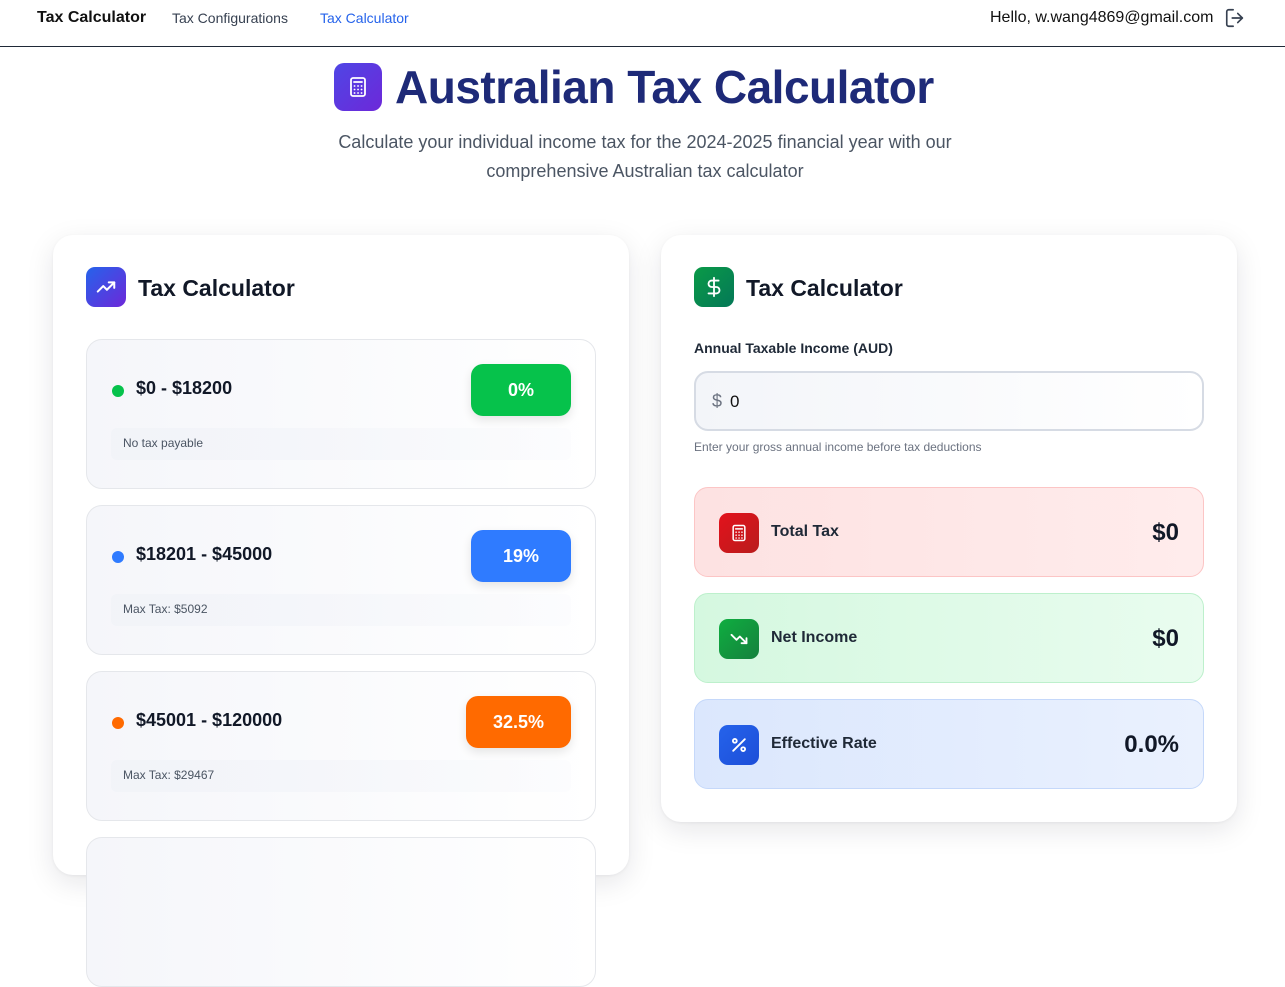 The image size is (1285, 987). I want to click on total-tax-result: Total Tax $0, so click(949, 532).